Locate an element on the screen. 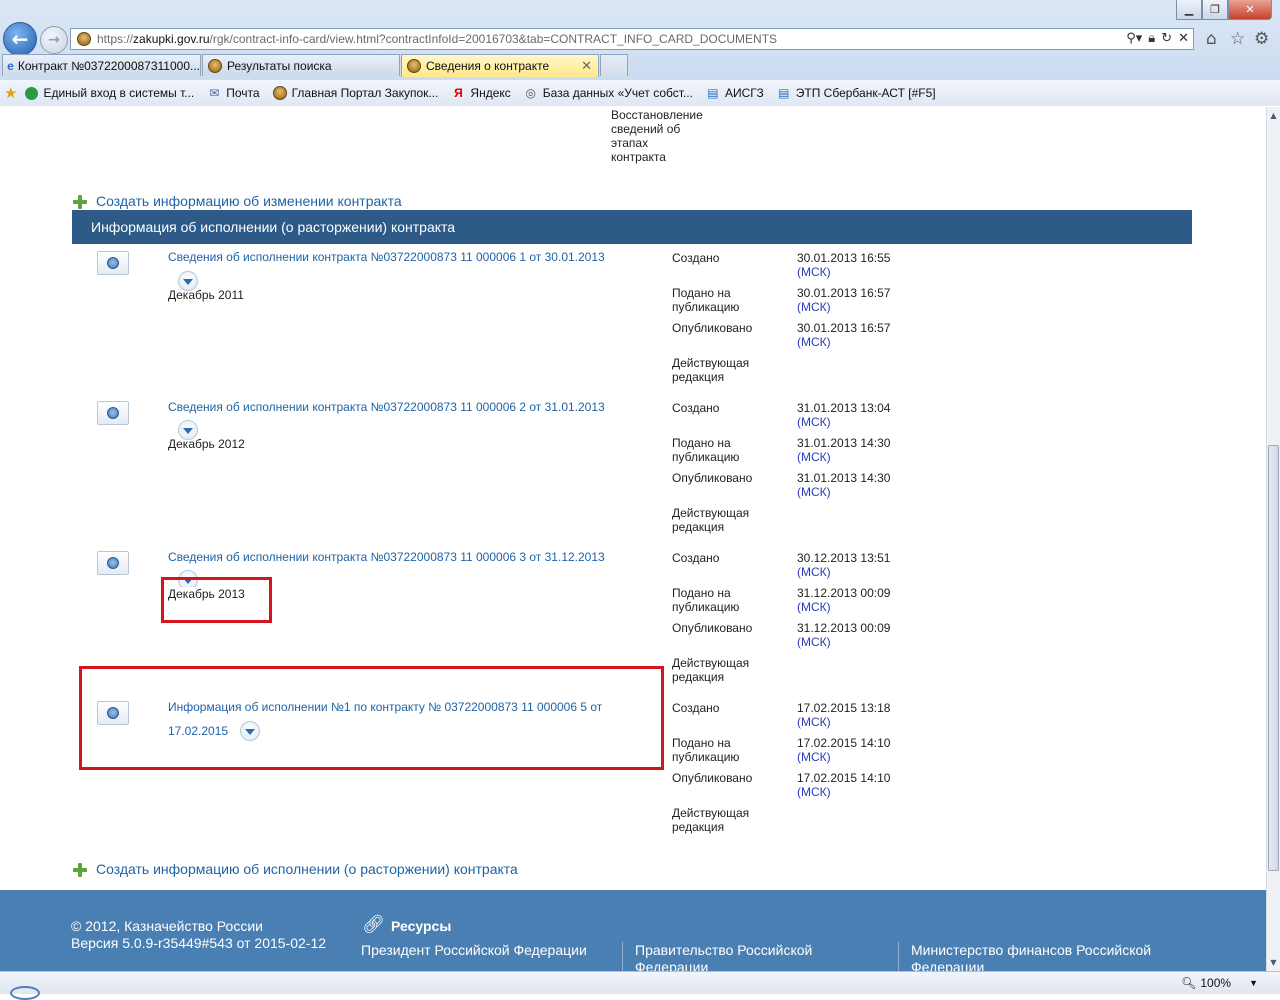 The height and width of the screenshot is (1000, 1280). link-chain-icon: 🔗︎ is located at coordinates (373, 924).